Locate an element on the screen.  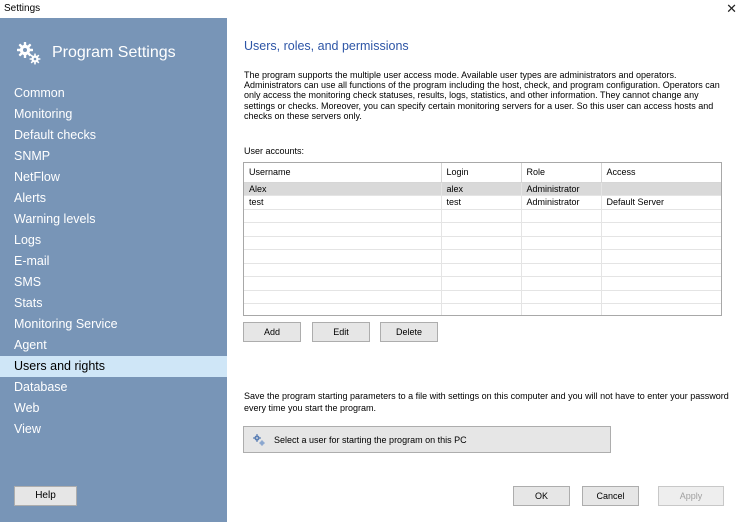
sidebar-item-monitoring: Monitoring is located at coordinates (113, 114).